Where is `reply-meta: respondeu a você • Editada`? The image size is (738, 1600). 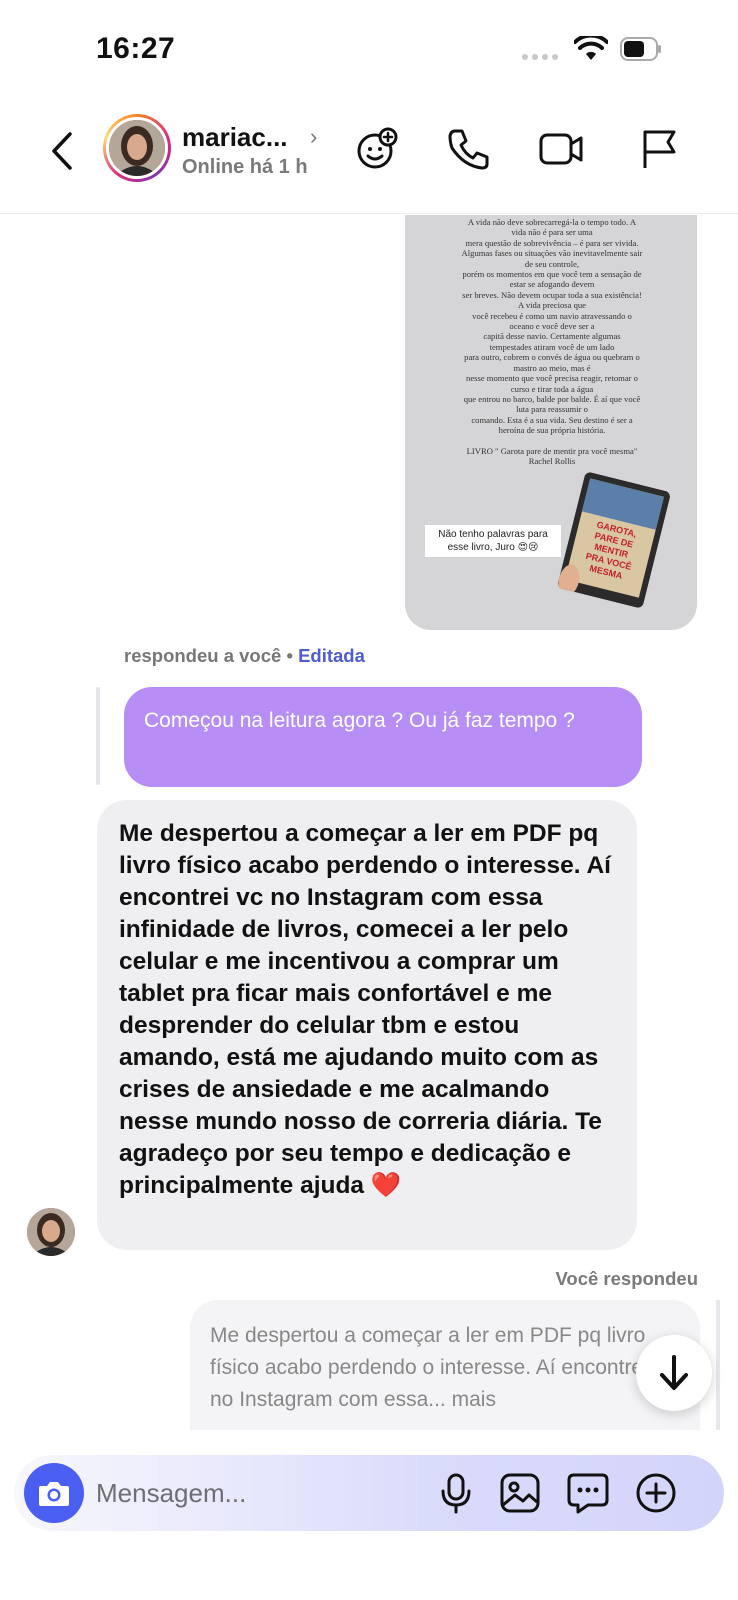
reply-meta: respondeu a você • Editada is located at coordinates (244, 656).